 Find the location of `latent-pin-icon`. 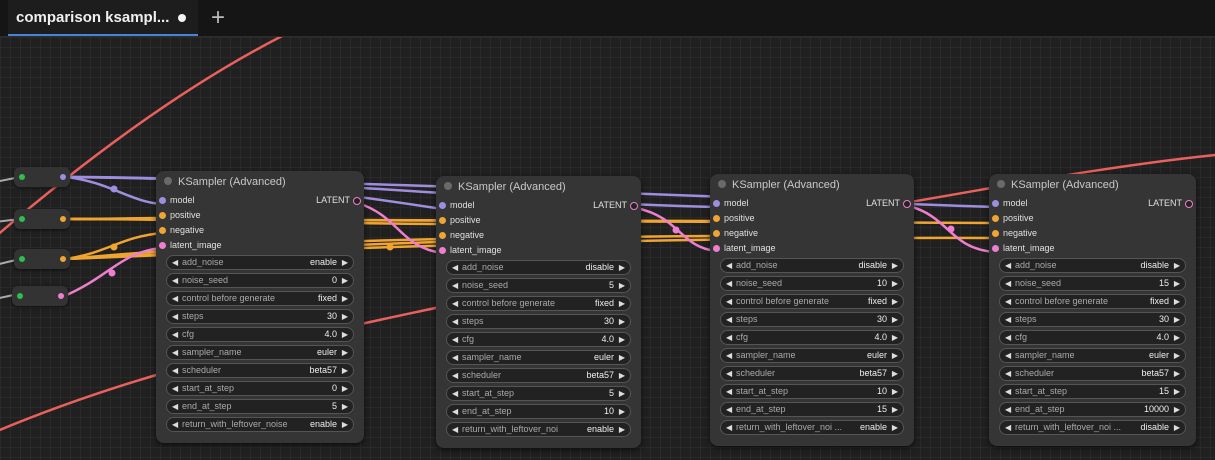

latent-pin-icon is located at coordinates (442, 250).